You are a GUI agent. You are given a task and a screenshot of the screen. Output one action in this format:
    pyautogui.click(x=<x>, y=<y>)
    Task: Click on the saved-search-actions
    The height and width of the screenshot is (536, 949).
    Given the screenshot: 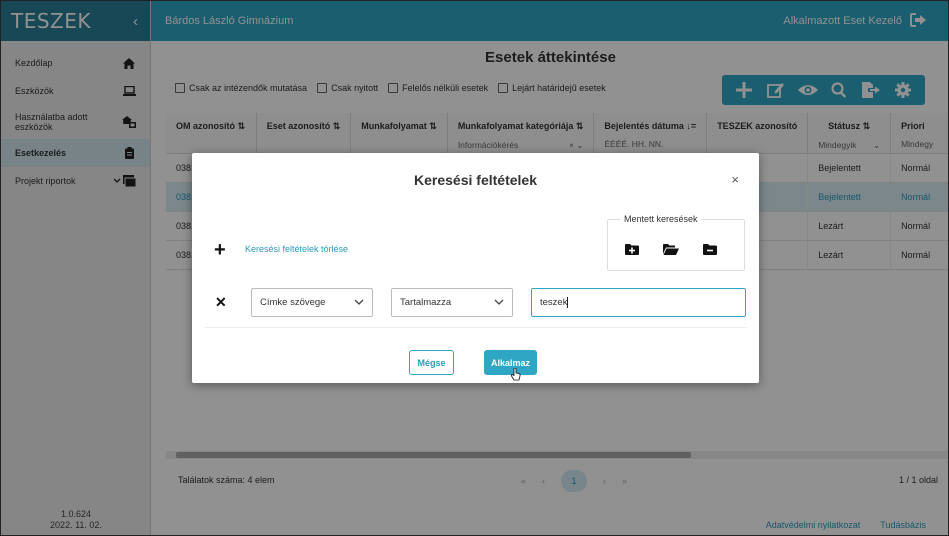 What is the action you would take?
    pyautogui.click(x=671, y=251)
    